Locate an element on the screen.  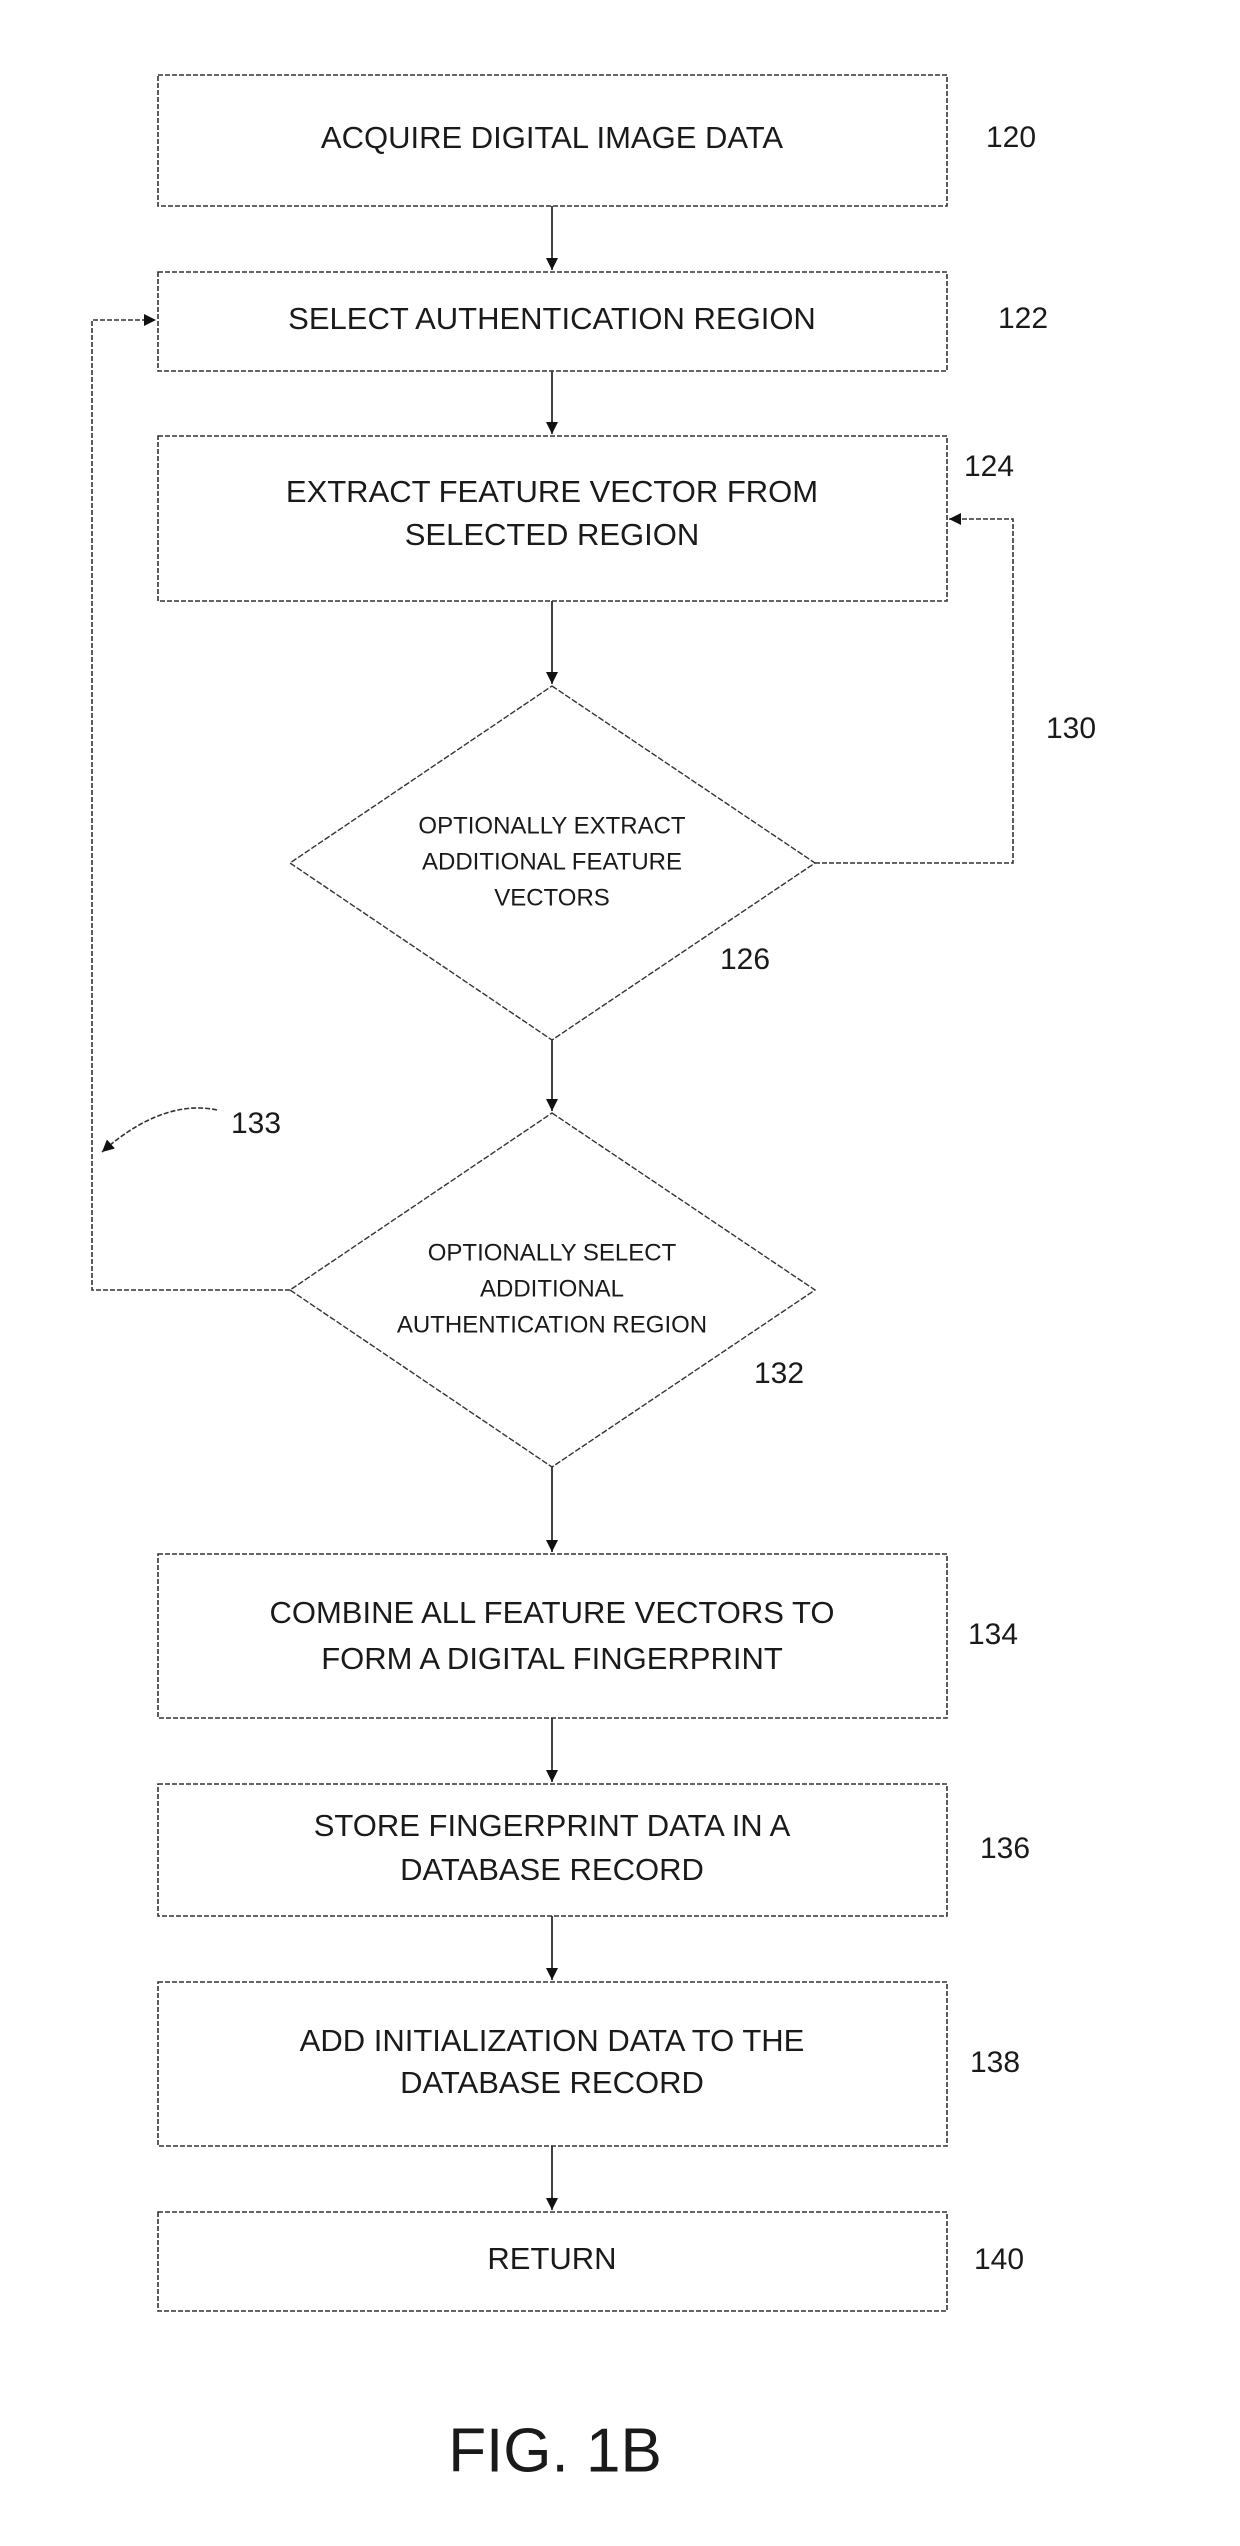
decision-text-line-1: OPTIONALLY SELECT is located at coordinates (552, 1252).